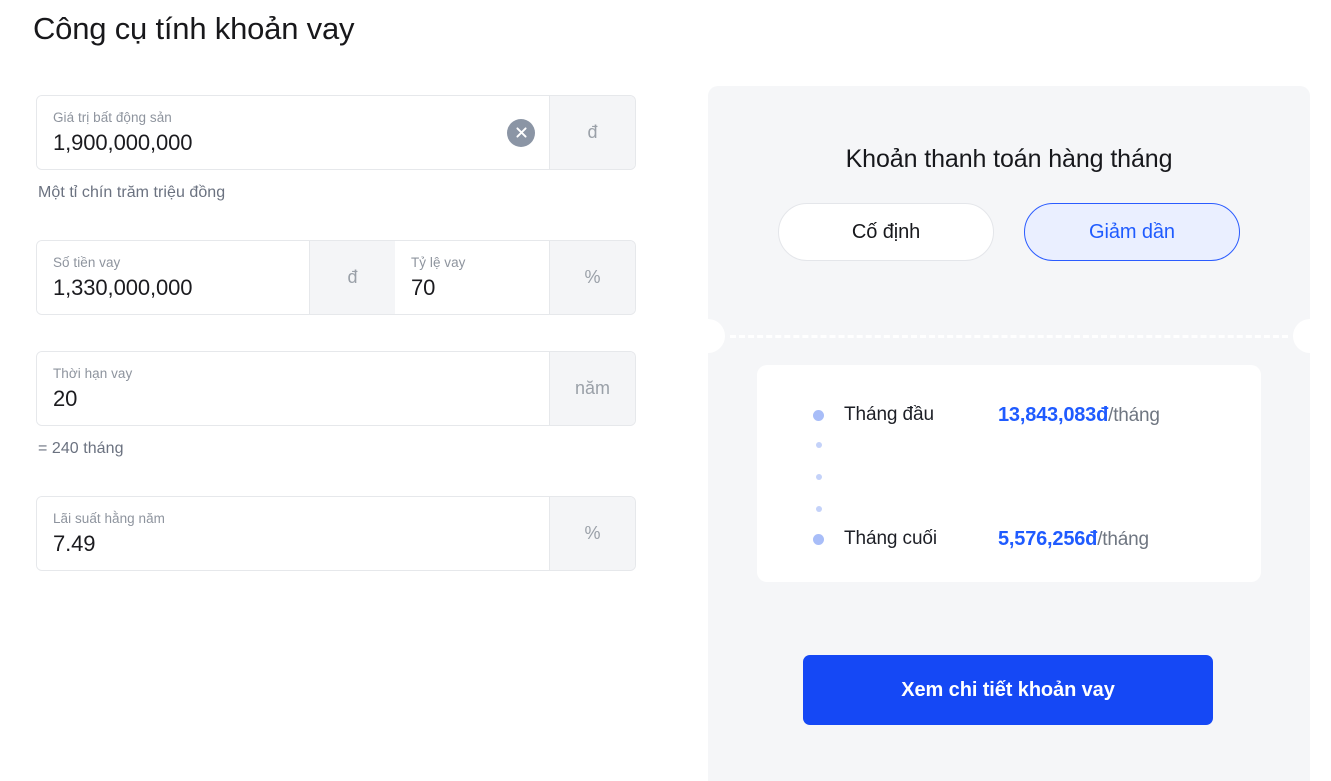 The image size is (1331, 781). What do you see at coordinates (592, 388) in the screenshot?
I see `loan-term-suffix: năm` at bounding box center [592, 388].